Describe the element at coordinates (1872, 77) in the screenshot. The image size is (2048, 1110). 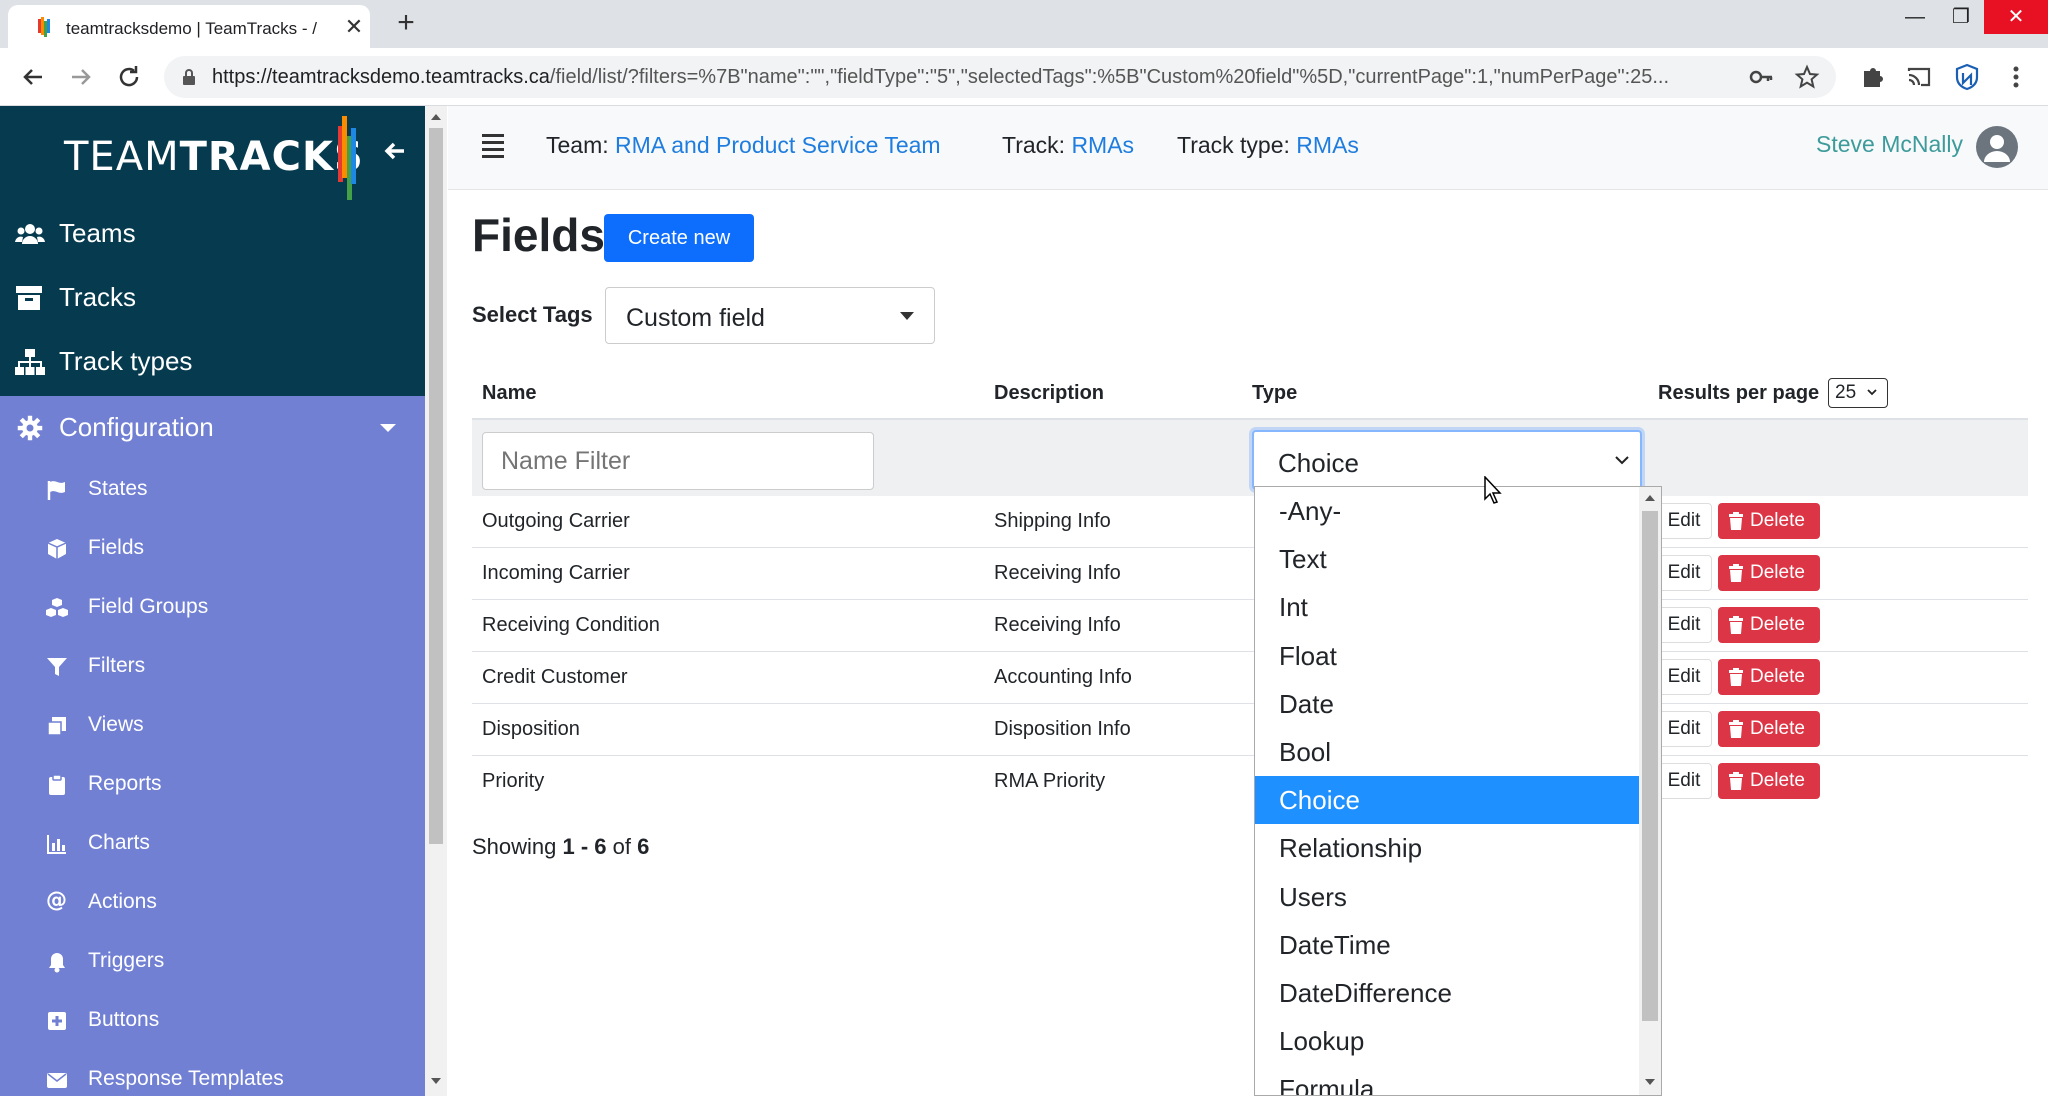
I see `extensions-icon` at that location.